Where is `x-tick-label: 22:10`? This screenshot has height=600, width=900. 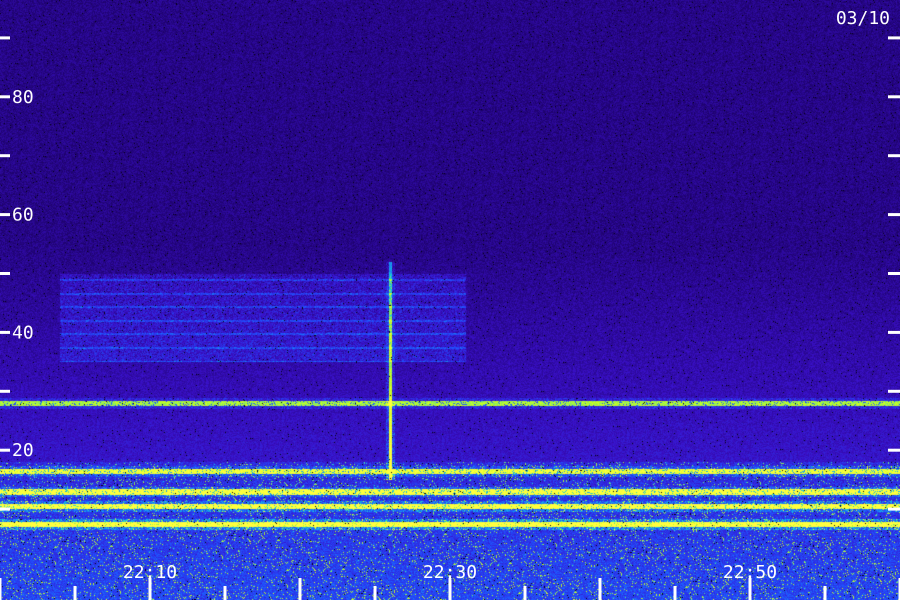
x-tick-label: 22:10 is located at coordinates (150, 572).